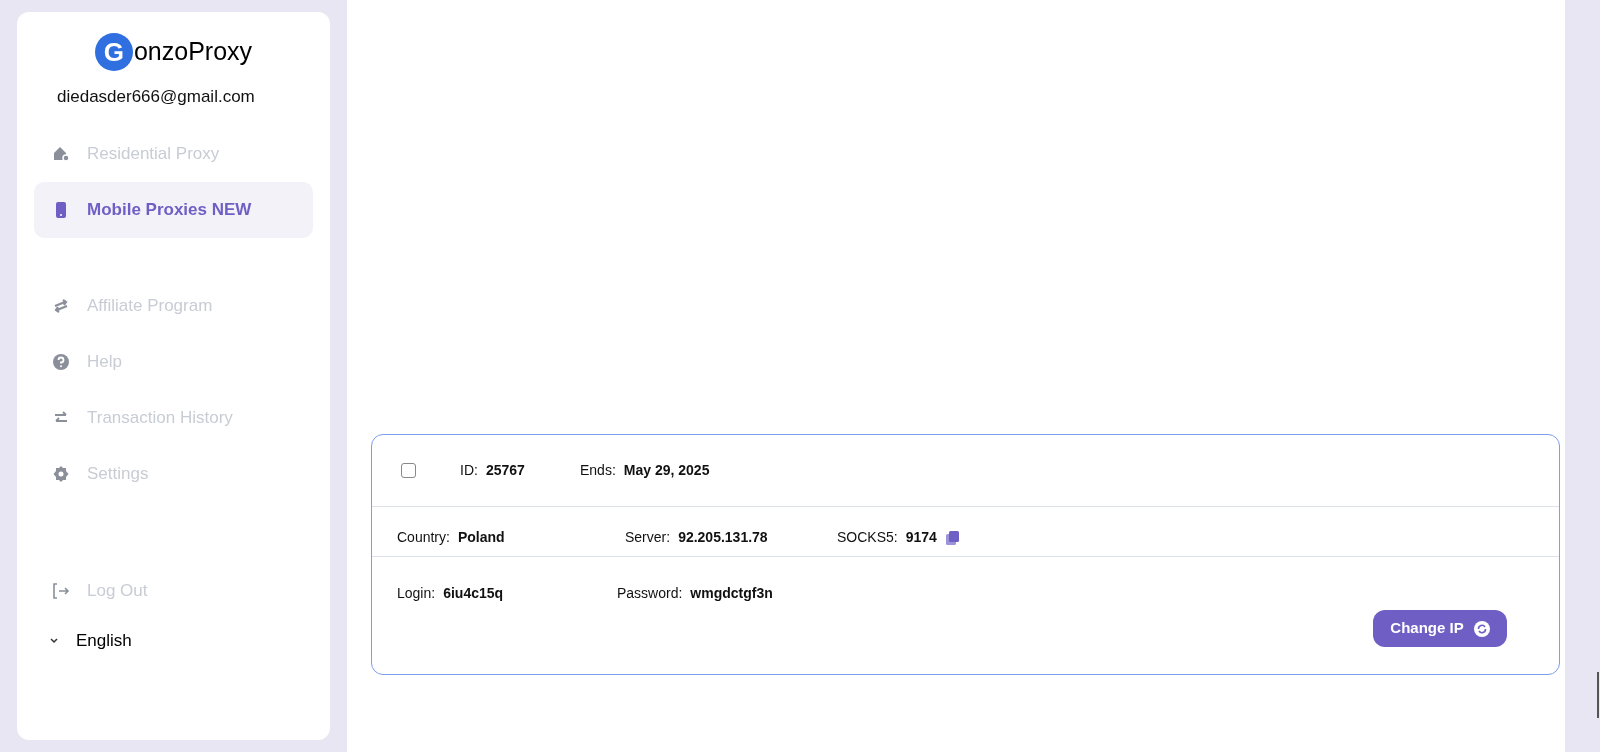 This screenshot has width=1600, height=752. I want to click on field-label: Country:, so click(423, 537).